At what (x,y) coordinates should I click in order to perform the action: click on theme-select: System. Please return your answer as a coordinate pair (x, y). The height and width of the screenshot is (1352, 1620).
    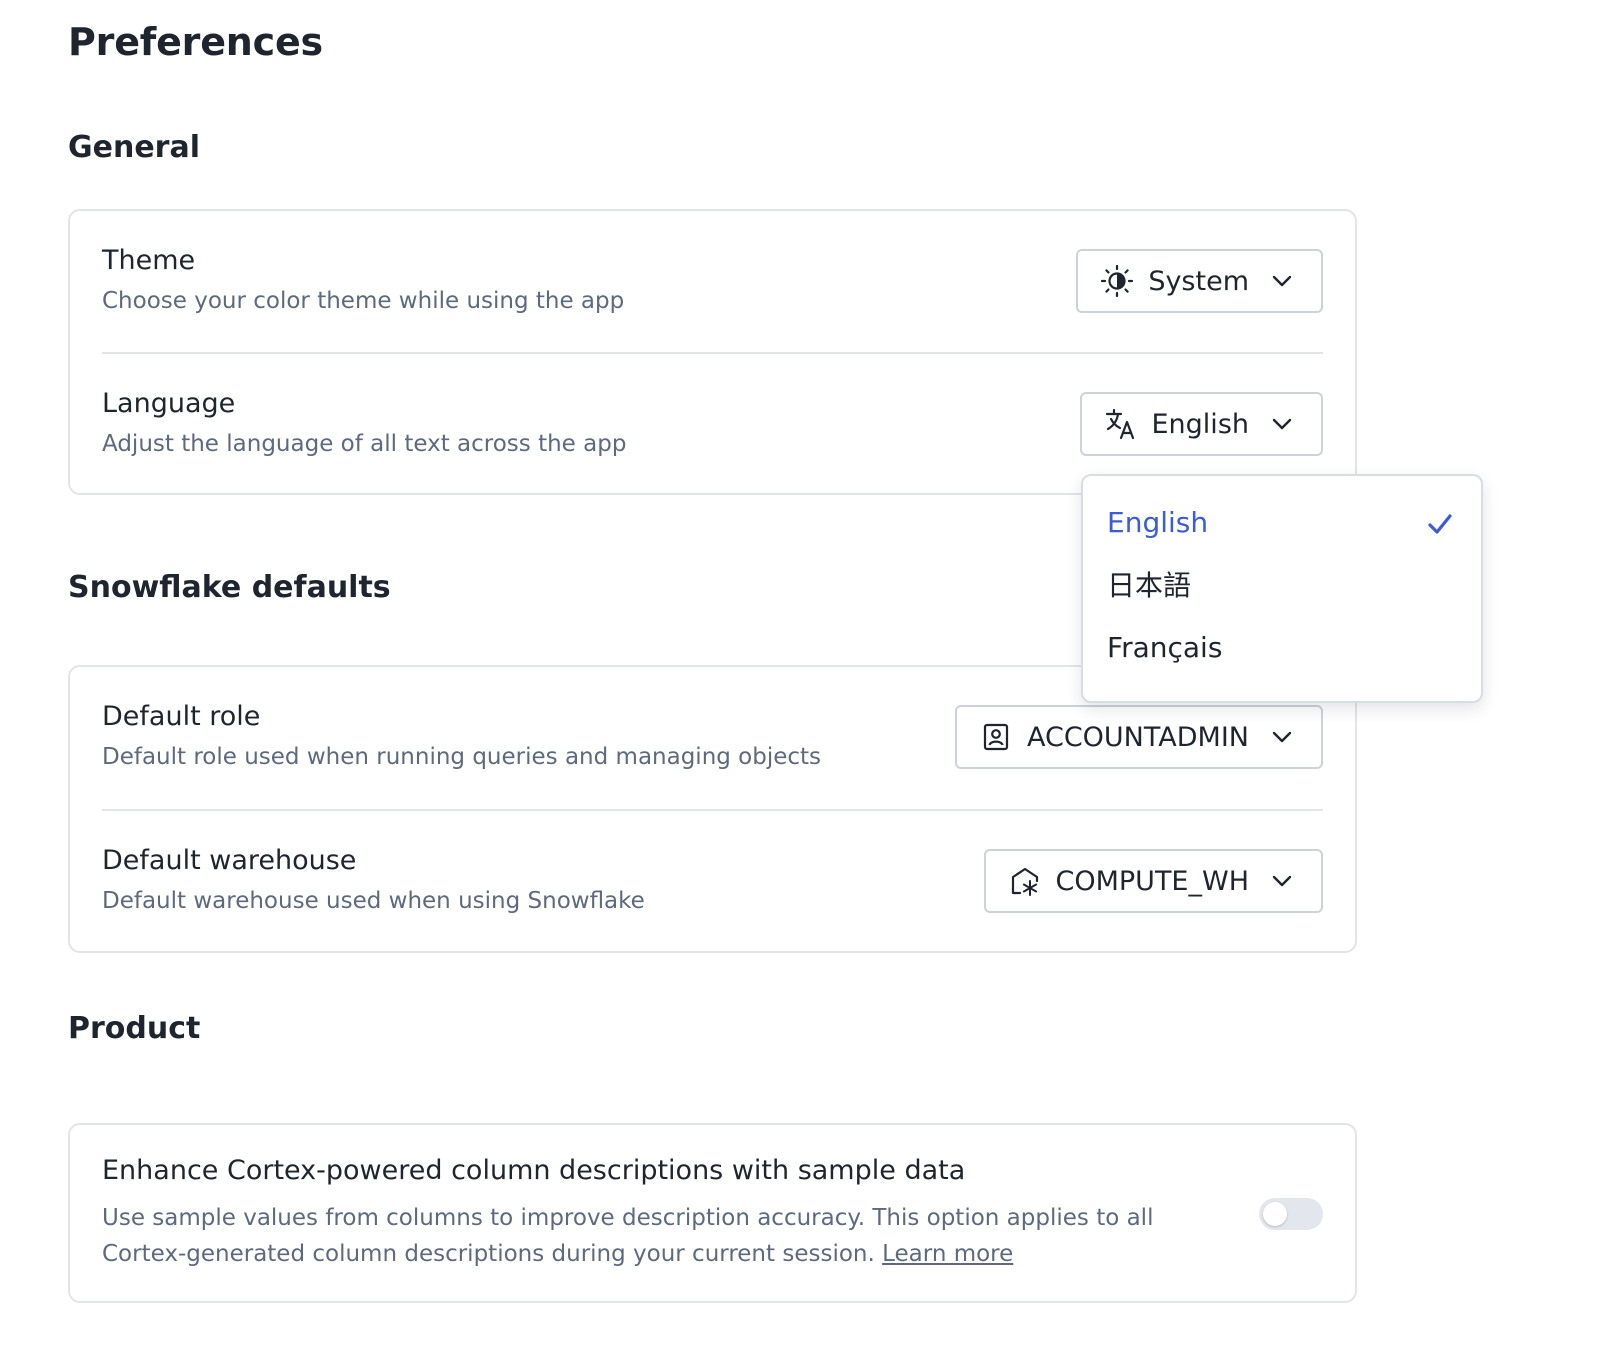
    Looking at the image, I should click on (1199, 281).